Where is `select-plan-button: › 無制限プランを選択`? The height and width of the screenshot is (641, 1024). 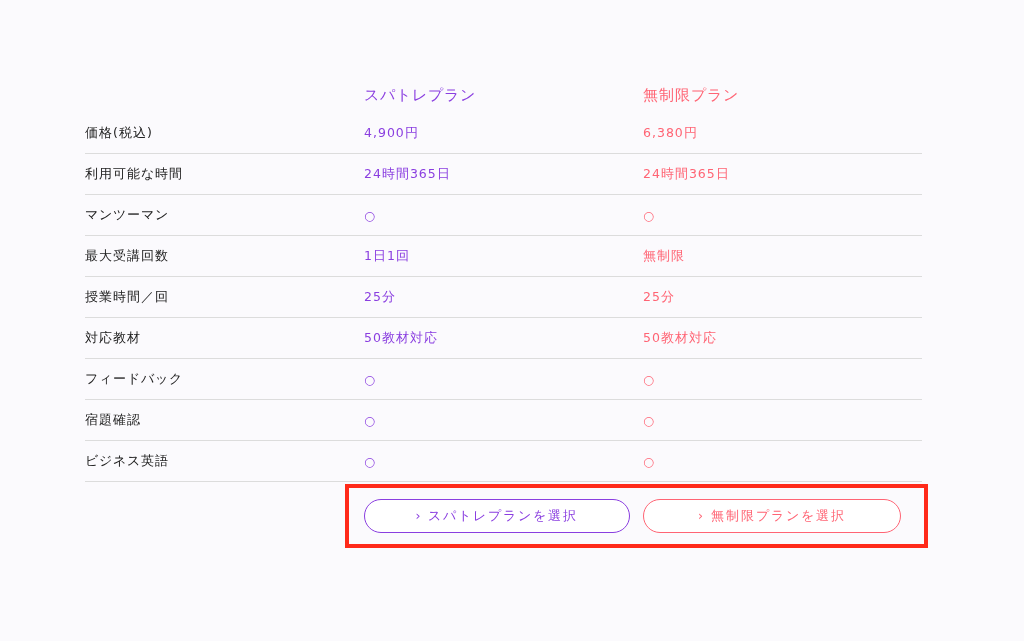 select-plan-button: › 無制限プランを選択 is located at coordinates (772, 516).